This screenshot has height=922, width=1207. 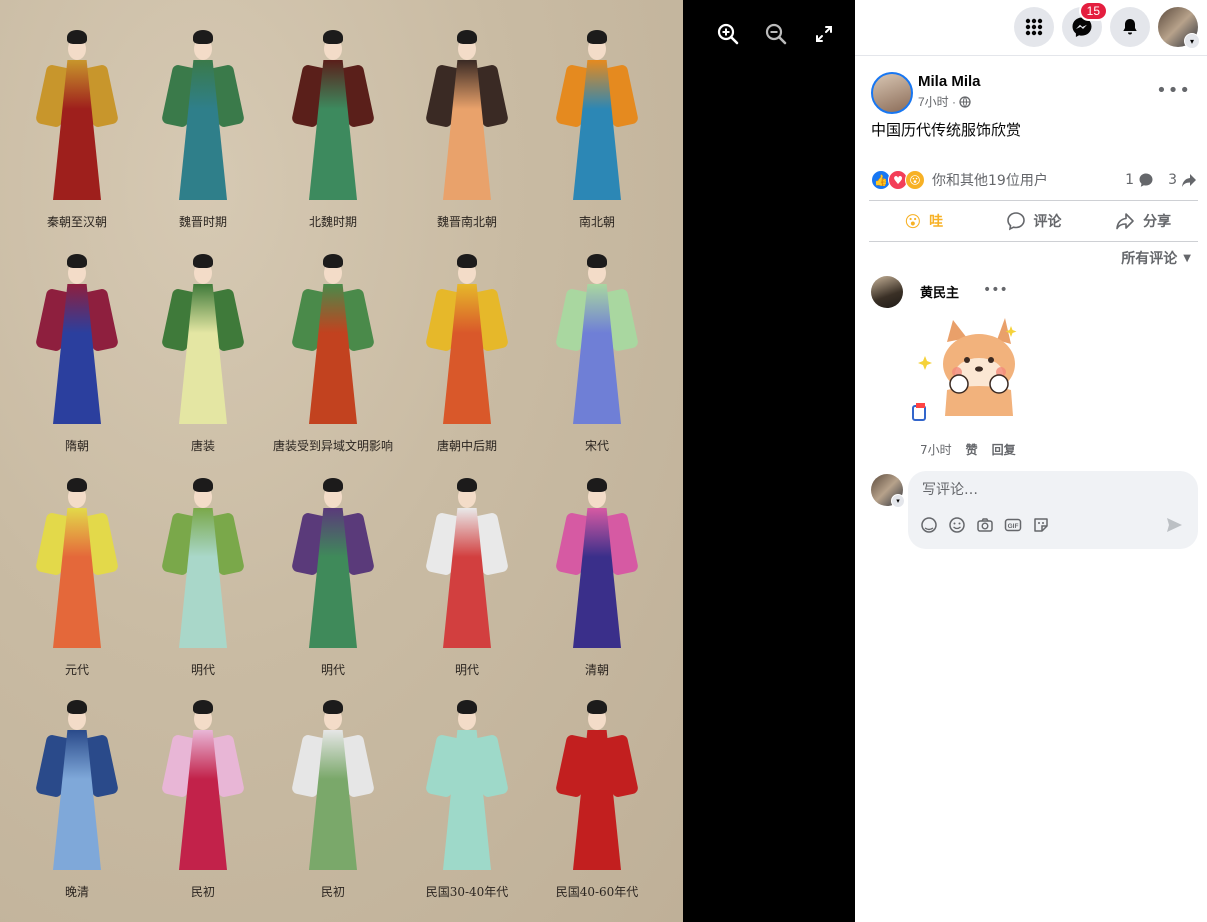 I want to click on share-icon, so click(x=1125, y=221).